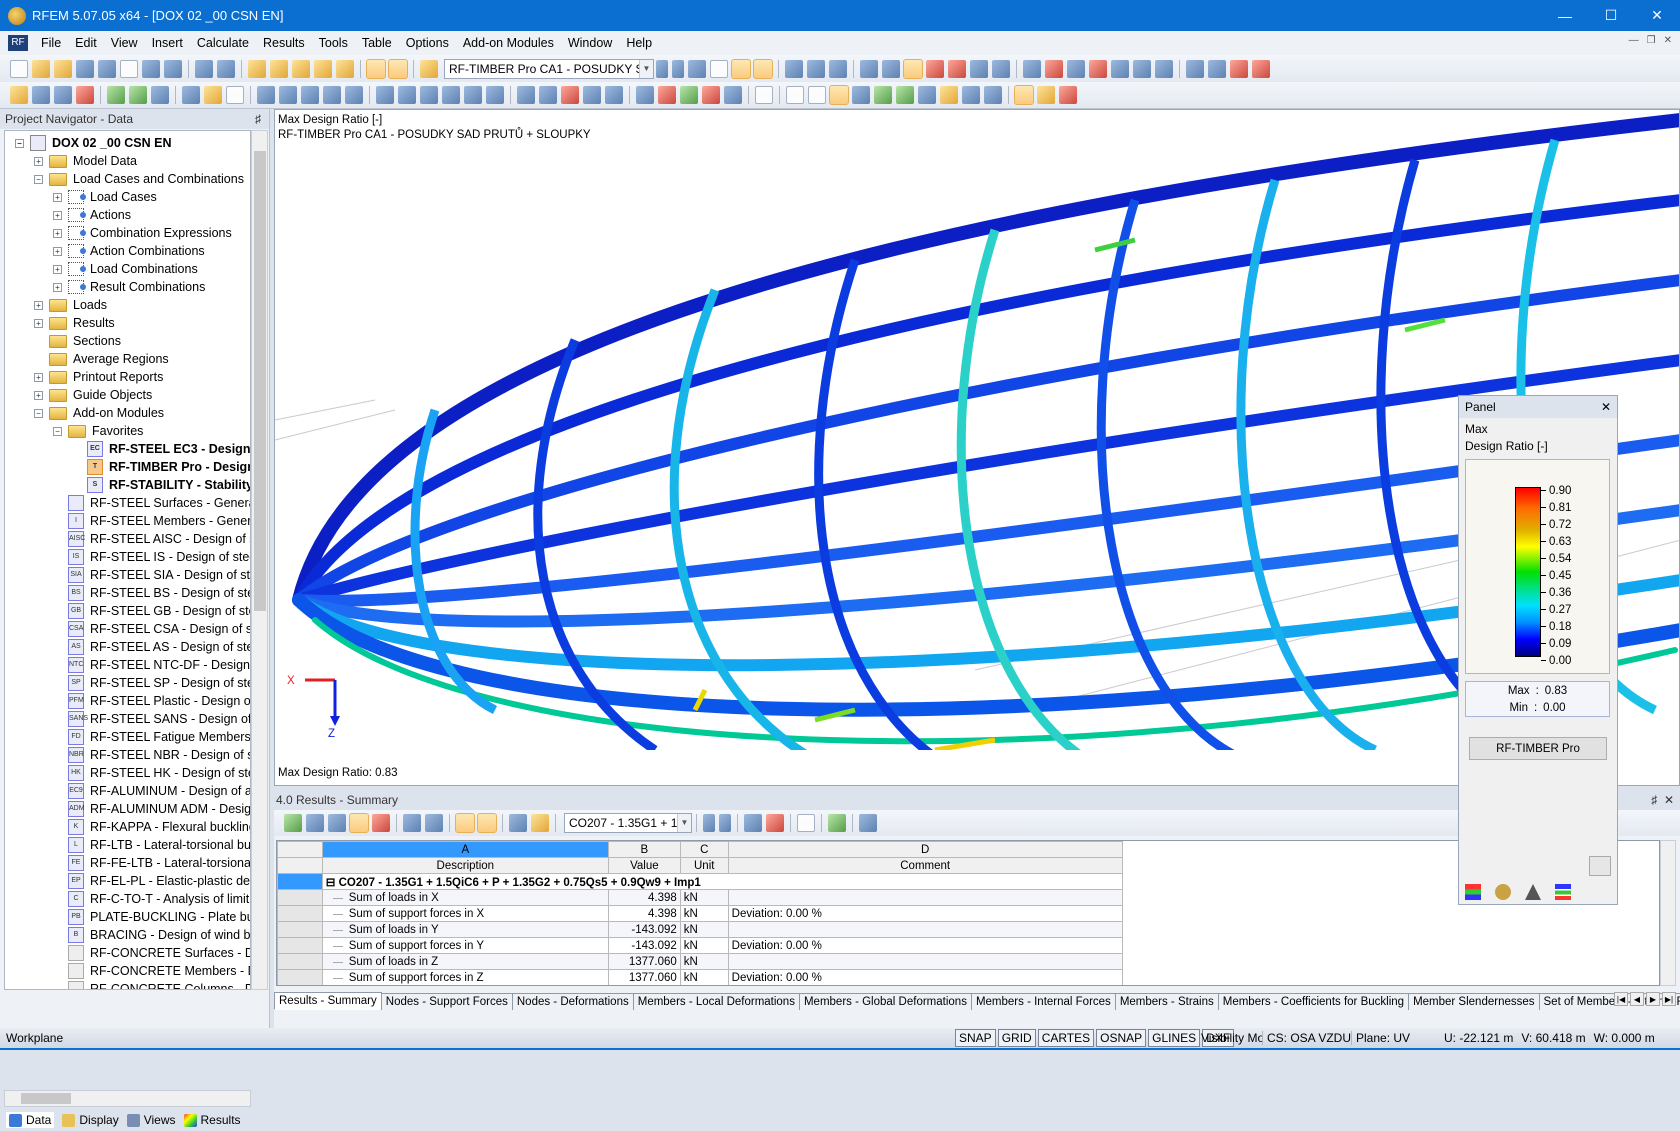 This screenshot has width=1680, height=1131. What do you see at coordinates (446, 1001) in the screenshot?
I see `results-tab: Nodes - Support Forces` at bounding box center [446, 1001].